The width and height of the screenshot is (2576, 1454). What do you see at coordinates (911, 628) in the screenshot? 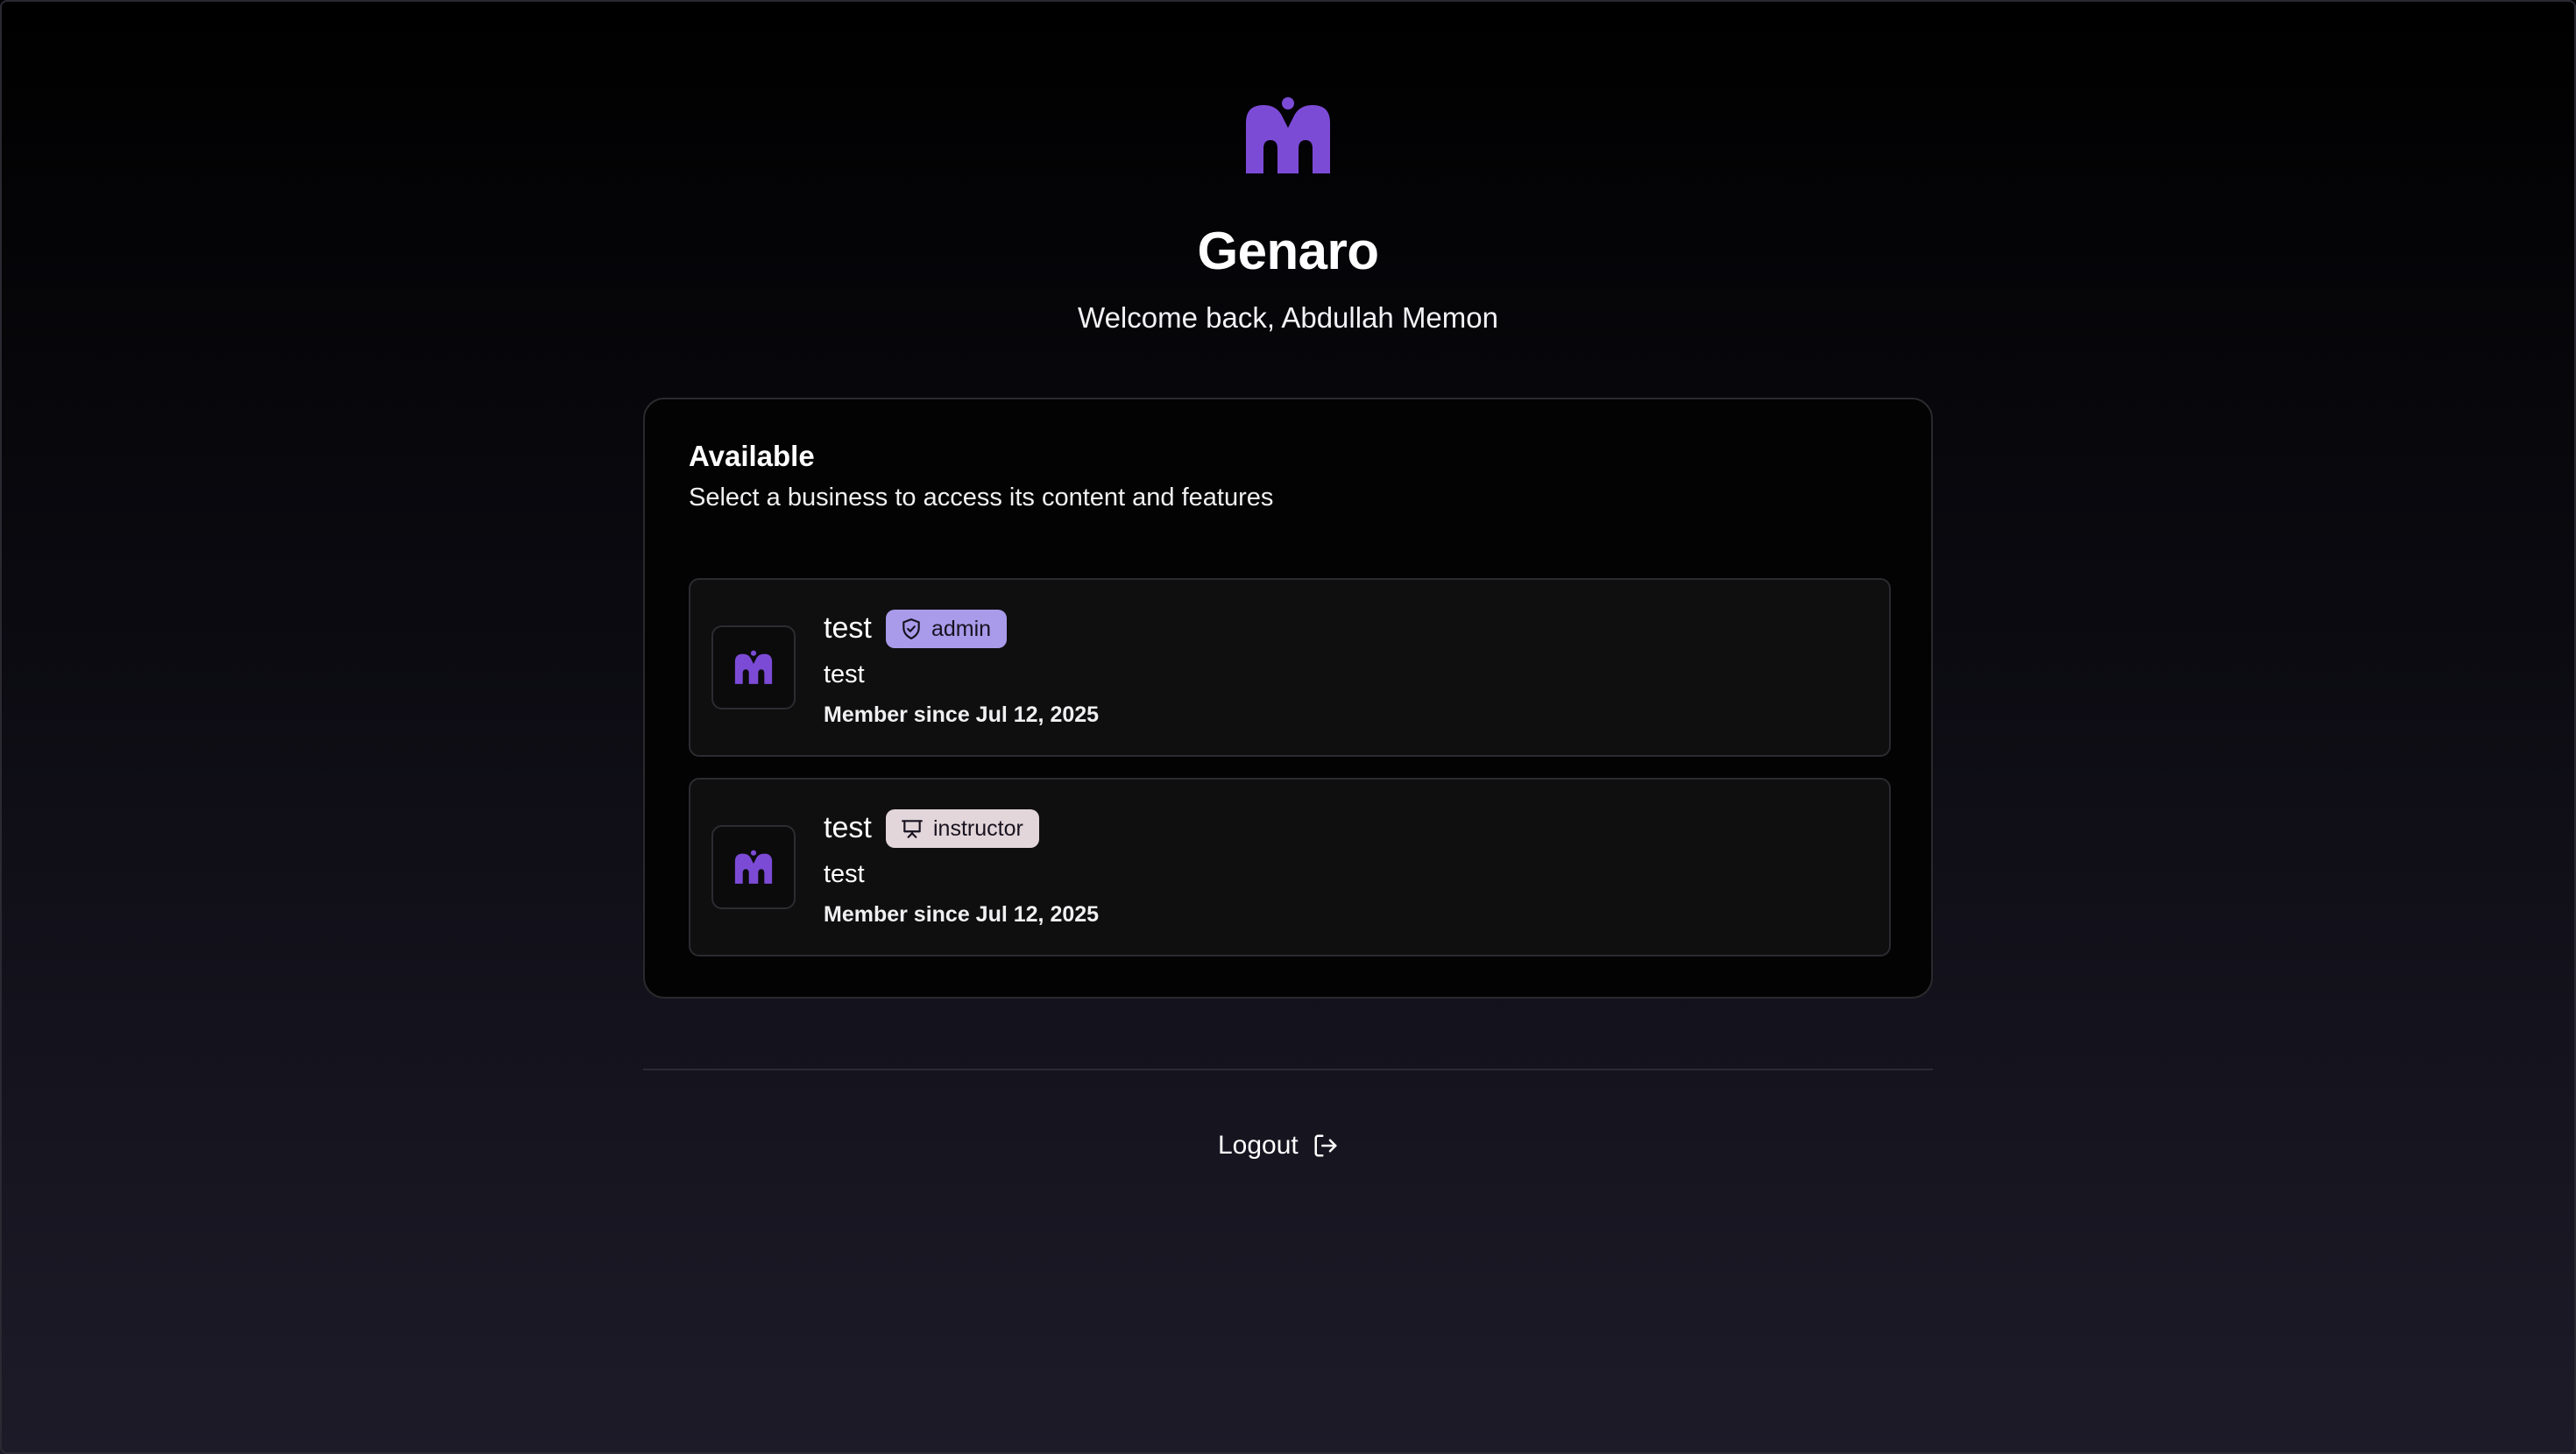
I see `shield-check-icon` at bounding box center [911, 628].